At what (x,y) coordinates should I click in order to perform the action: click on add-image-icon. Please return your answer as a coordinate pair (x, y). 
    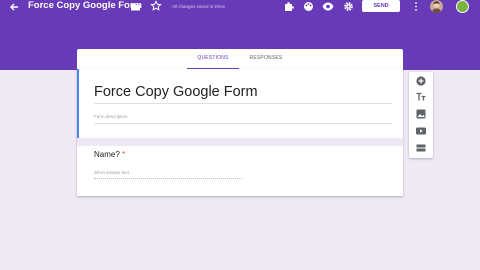
    Looking at the image, I should click on (421, 114).